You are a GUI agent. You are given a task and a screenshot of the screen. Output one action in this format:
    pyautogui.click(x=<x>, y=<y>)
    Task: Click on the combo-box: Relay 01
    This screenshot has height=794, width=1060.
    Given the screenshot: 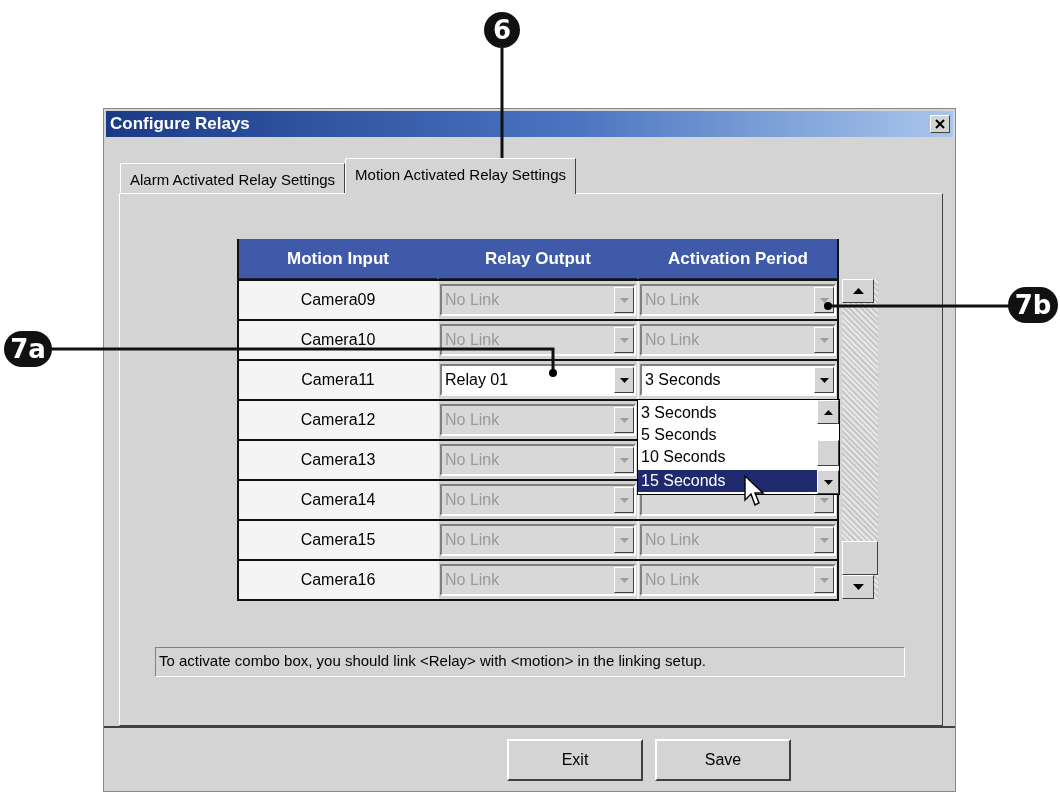 What is the action you would take?
    pyautogui.click(x=538, y=380)
    